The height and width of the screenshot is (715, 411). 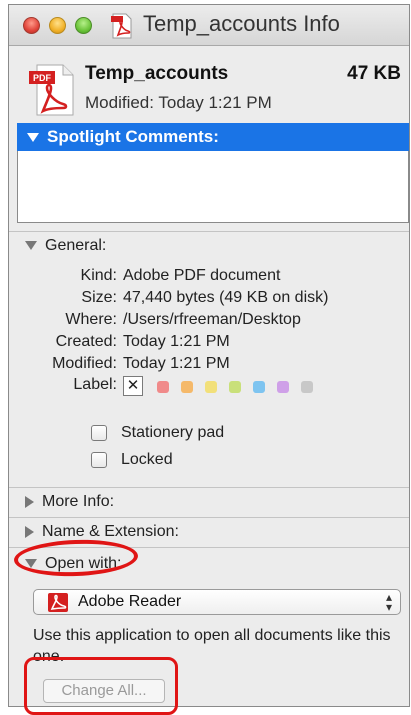 I want to click on name-extension-section-header: Name & Extension:, so click(x=102, y=532).